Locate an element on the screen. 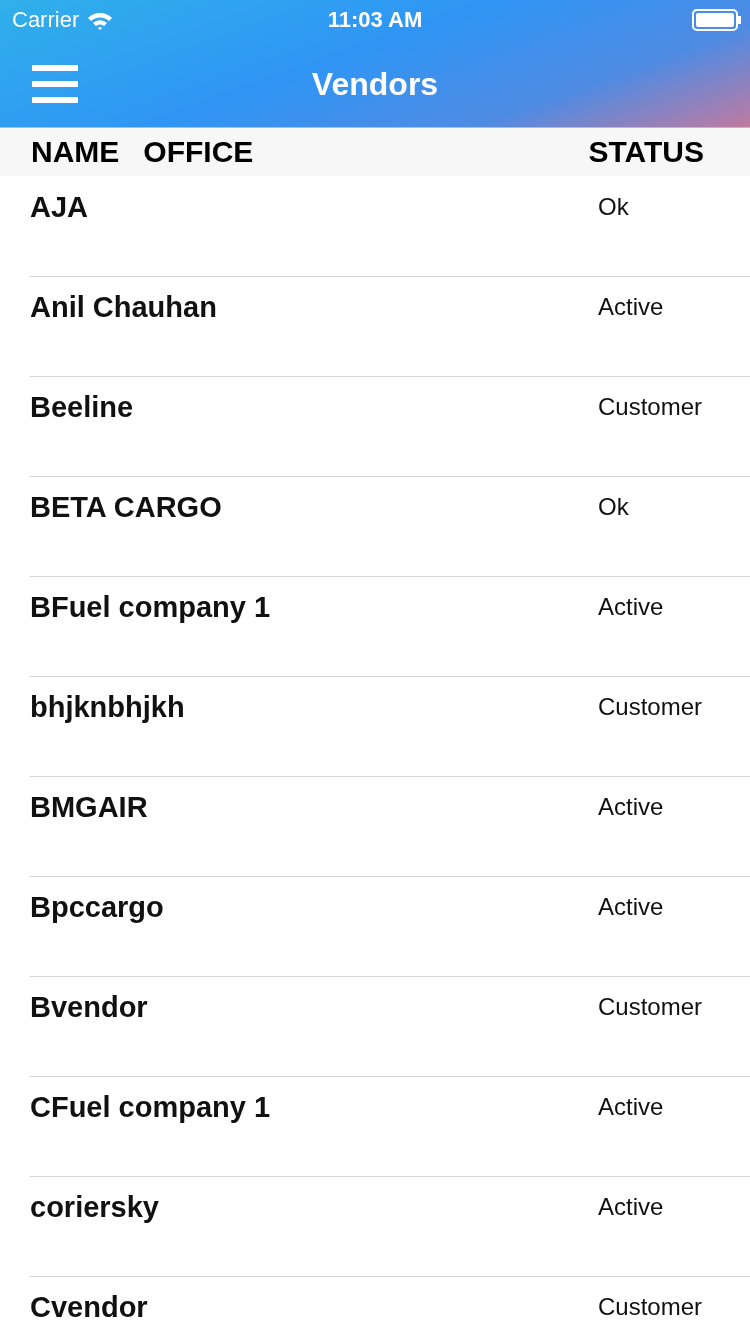  vendor-name: CFuel company 1 is located at coordinates (314, 1107).